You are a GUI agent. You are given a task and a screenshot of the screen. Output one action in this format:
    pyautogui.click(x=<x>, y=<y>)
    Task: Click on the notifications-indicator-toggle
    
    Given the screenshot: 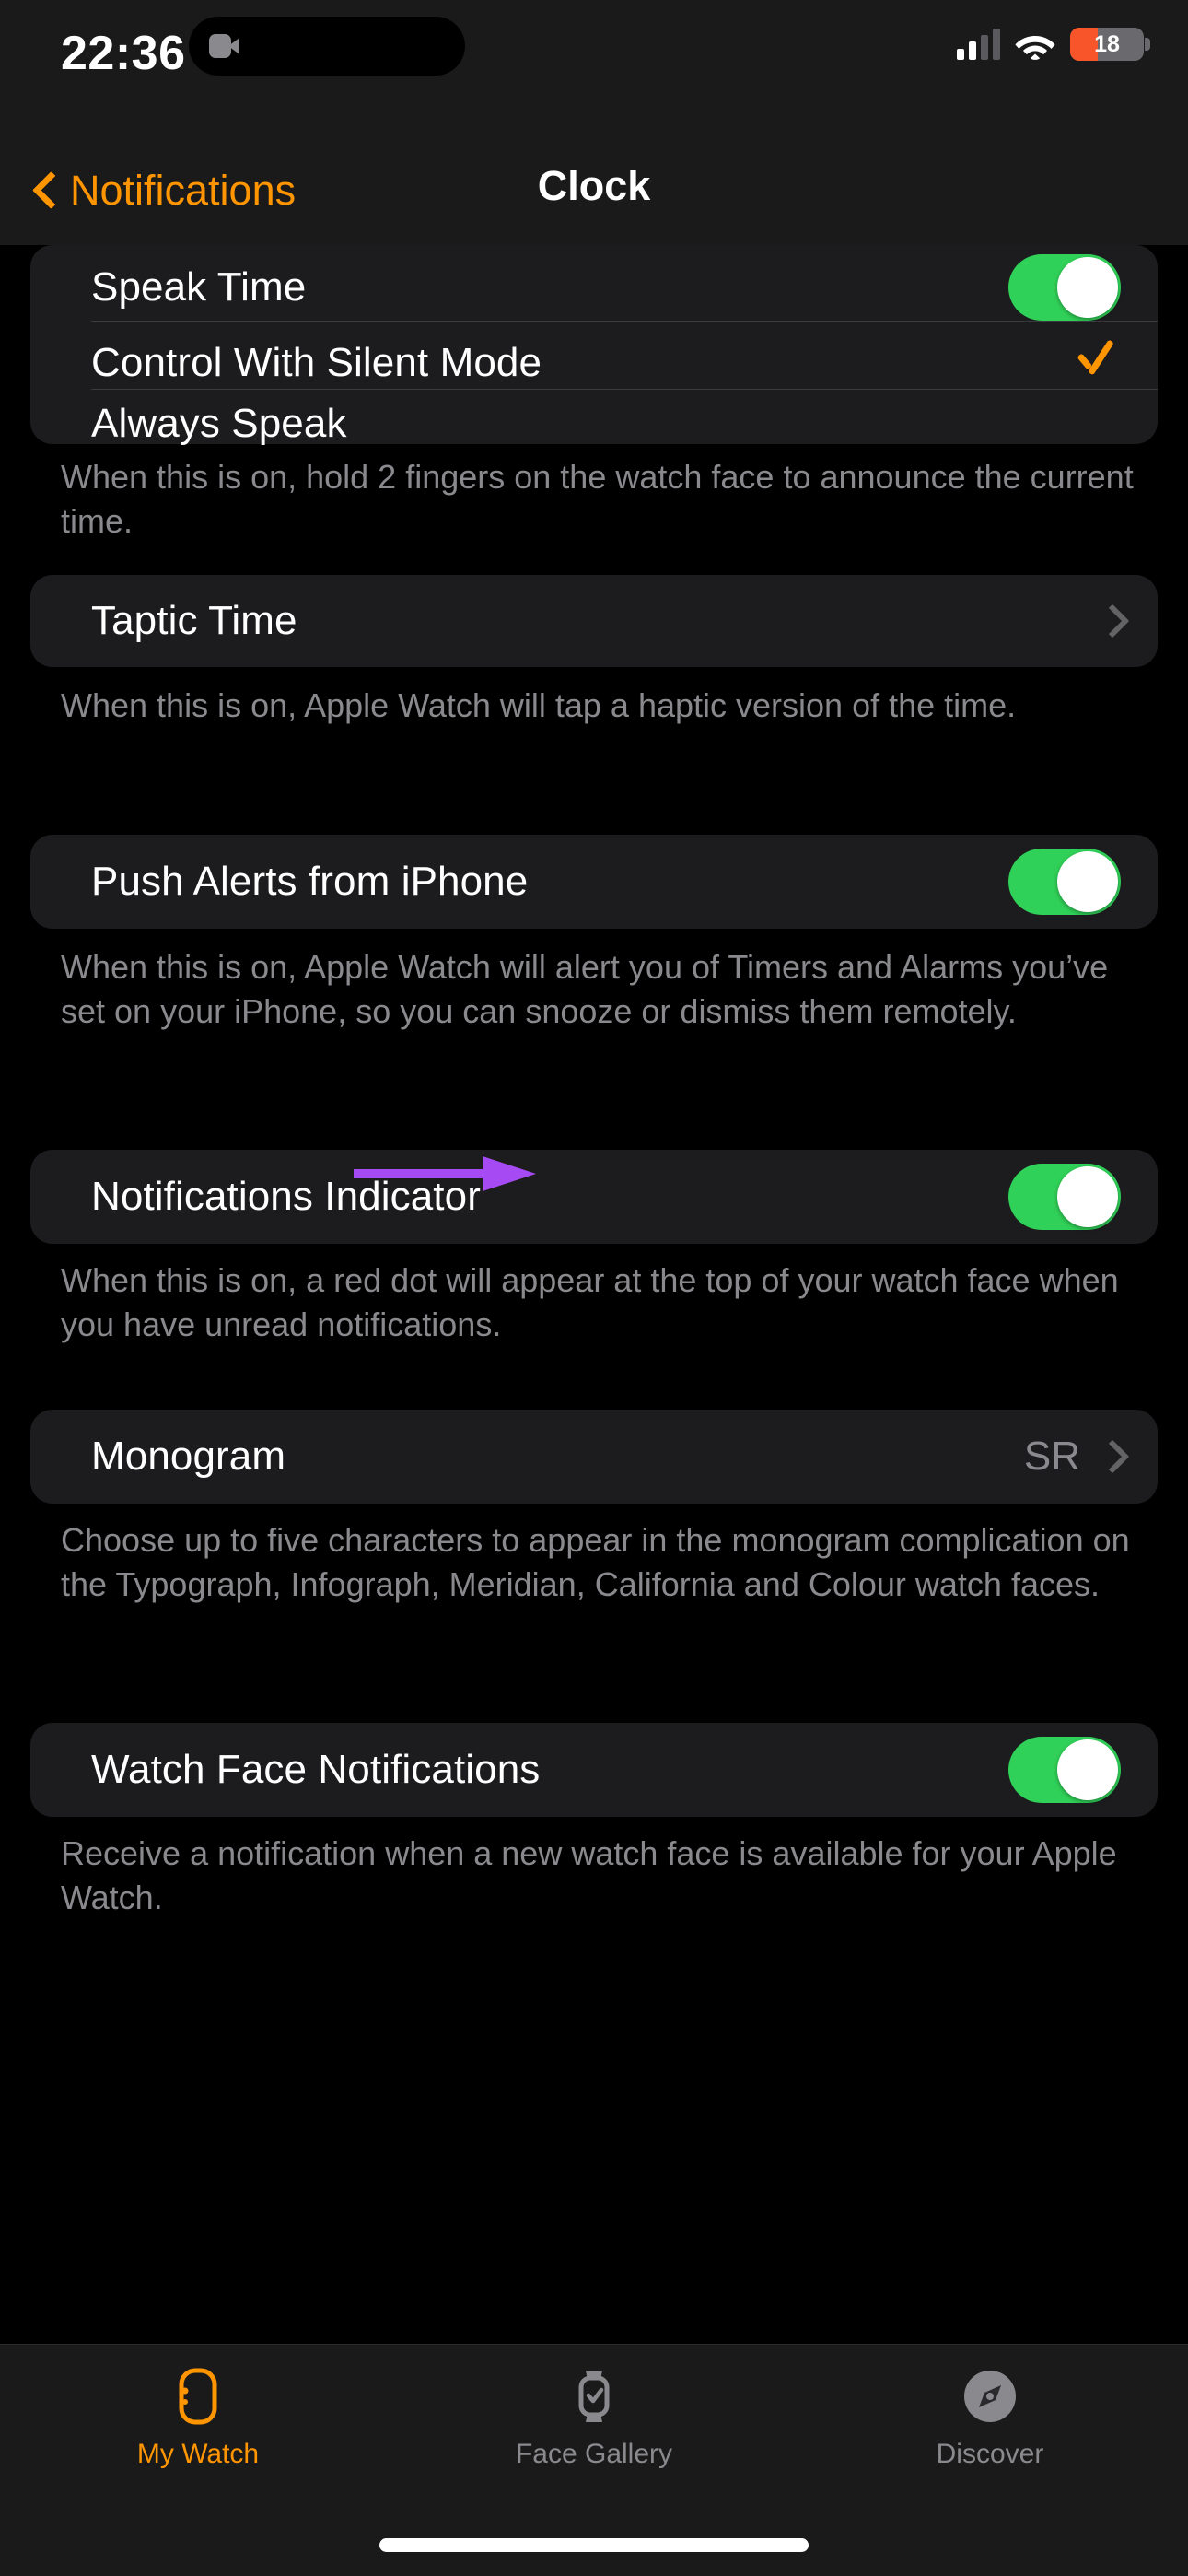 What is the action you would take?
    pyautogui.click(x=1064, y=1197)
    